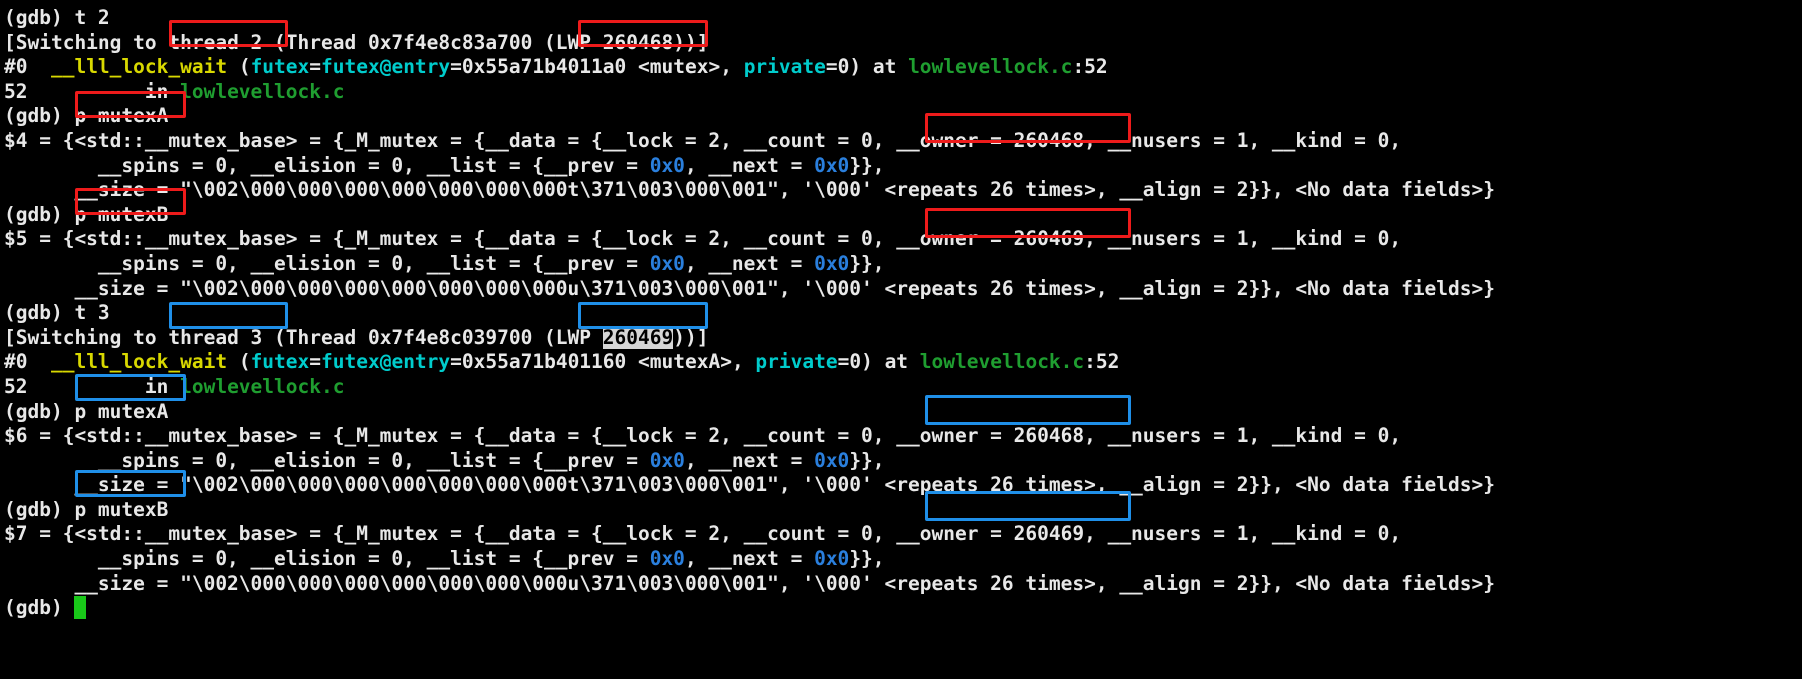 The height and width of the screenshot is (679, 1802). What do you see at coordinates (80, 608) in the screenshot?
I see `terminal-cursor` at bounding box center [80, 608].